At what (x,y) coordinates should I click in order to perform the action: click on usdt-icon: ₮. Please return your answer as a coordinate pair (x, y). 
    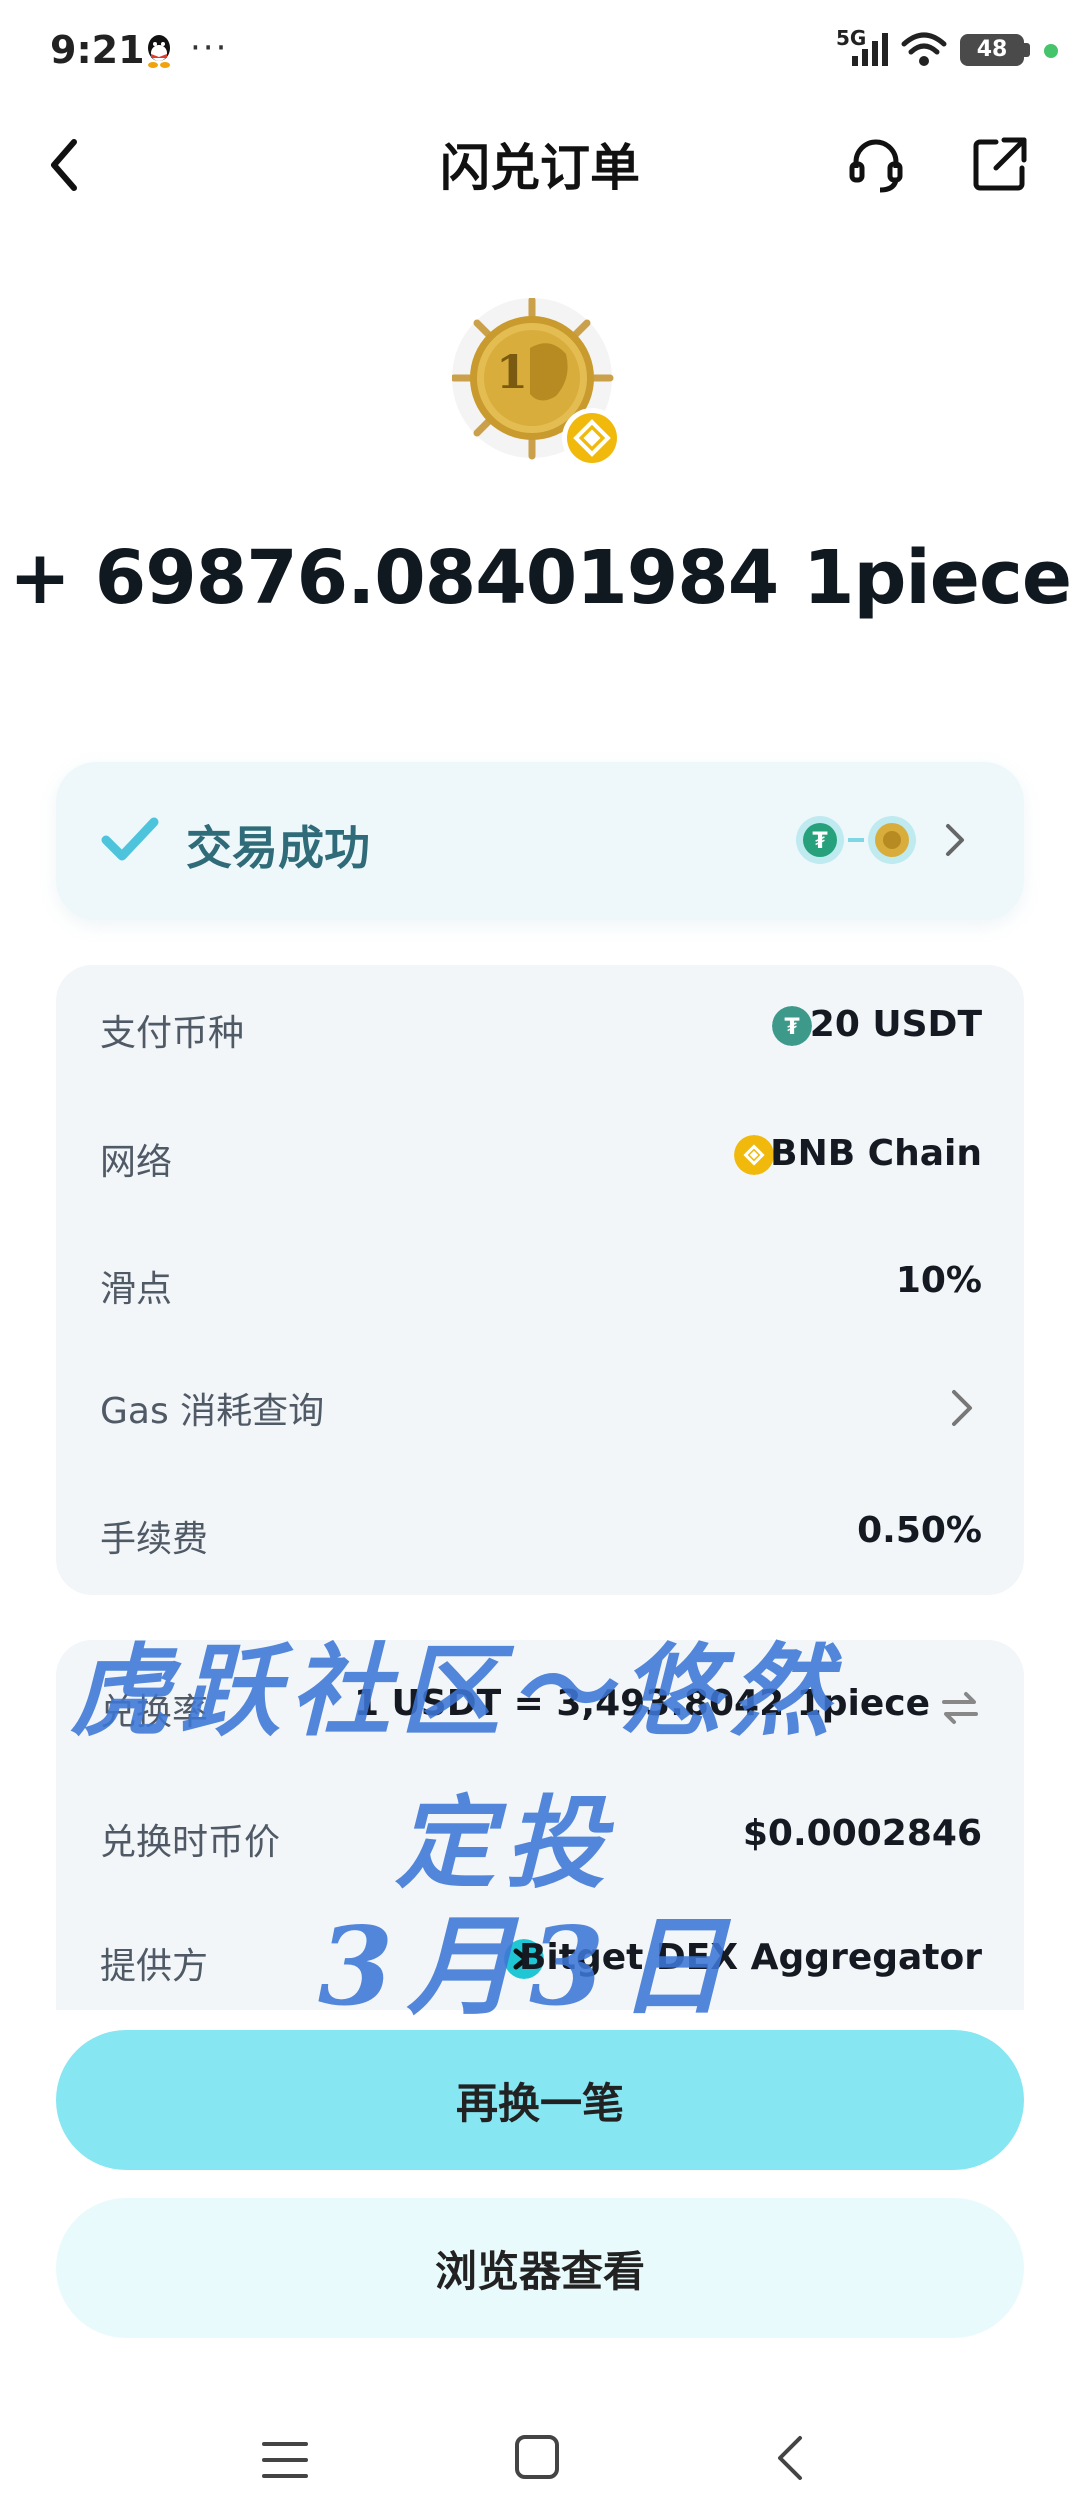
    Looking at the image, I should click on (792, 1026).